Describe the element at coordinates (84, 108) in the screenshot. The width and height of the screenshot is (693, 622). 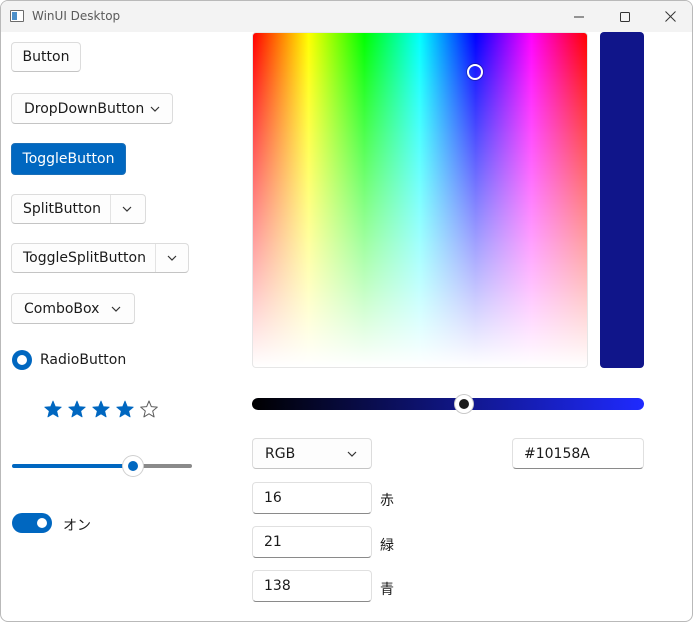
I see `dropdown-button-label: DropDownButton` at that location.